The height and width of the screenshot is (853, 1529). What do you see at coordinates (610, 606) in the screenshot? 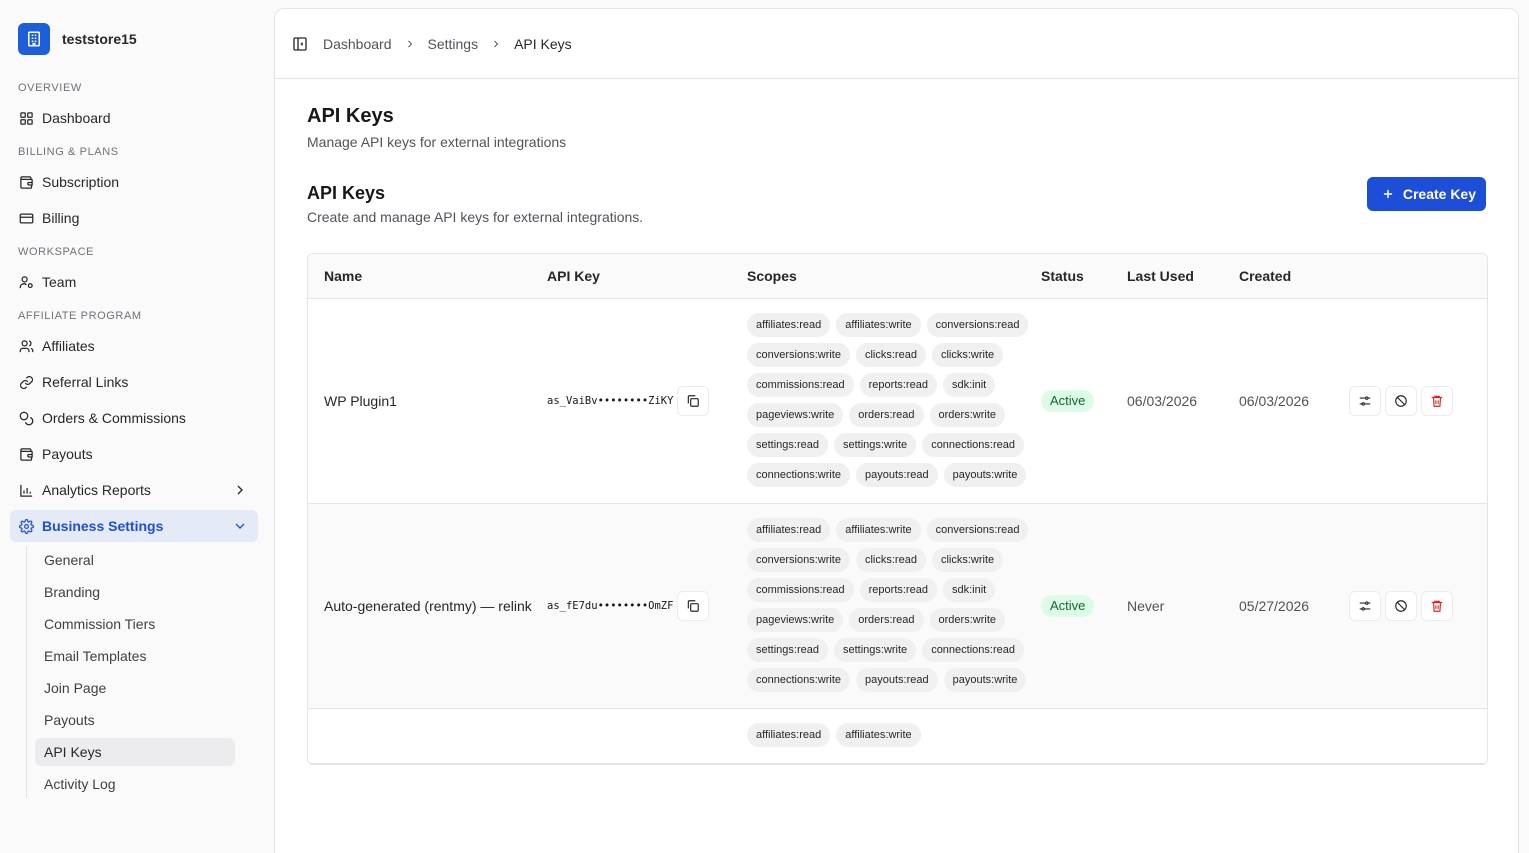
I see `api-key-masked: as_fE7du••••••••OmZF` at bounding box center [610, 606].